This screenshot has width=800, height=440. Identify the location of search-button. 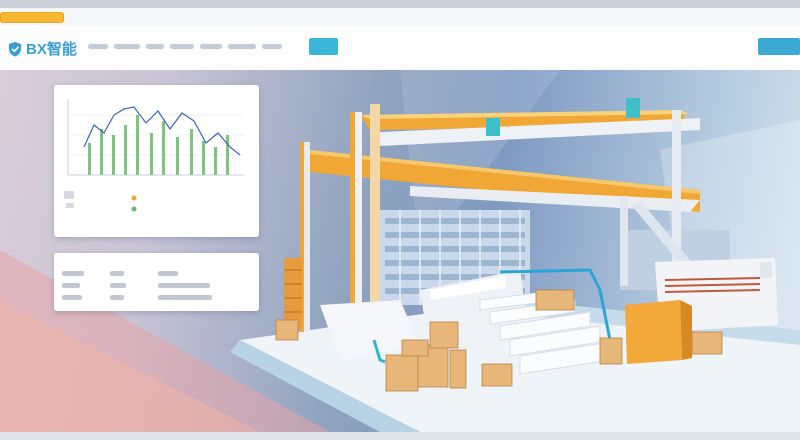
(323, 46).